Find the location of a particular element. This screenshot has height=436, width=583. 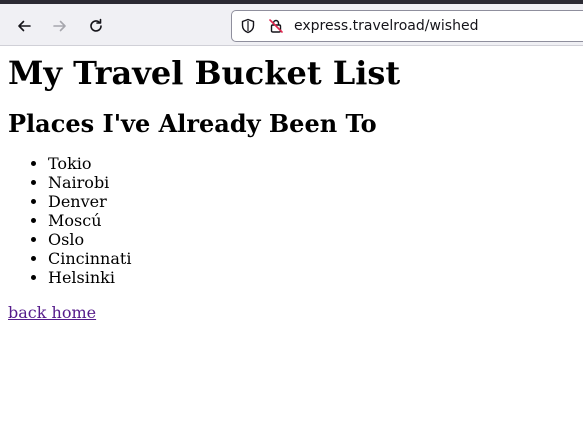

url-bar: express.travelroad/wished is located at coordinates (407, 26).